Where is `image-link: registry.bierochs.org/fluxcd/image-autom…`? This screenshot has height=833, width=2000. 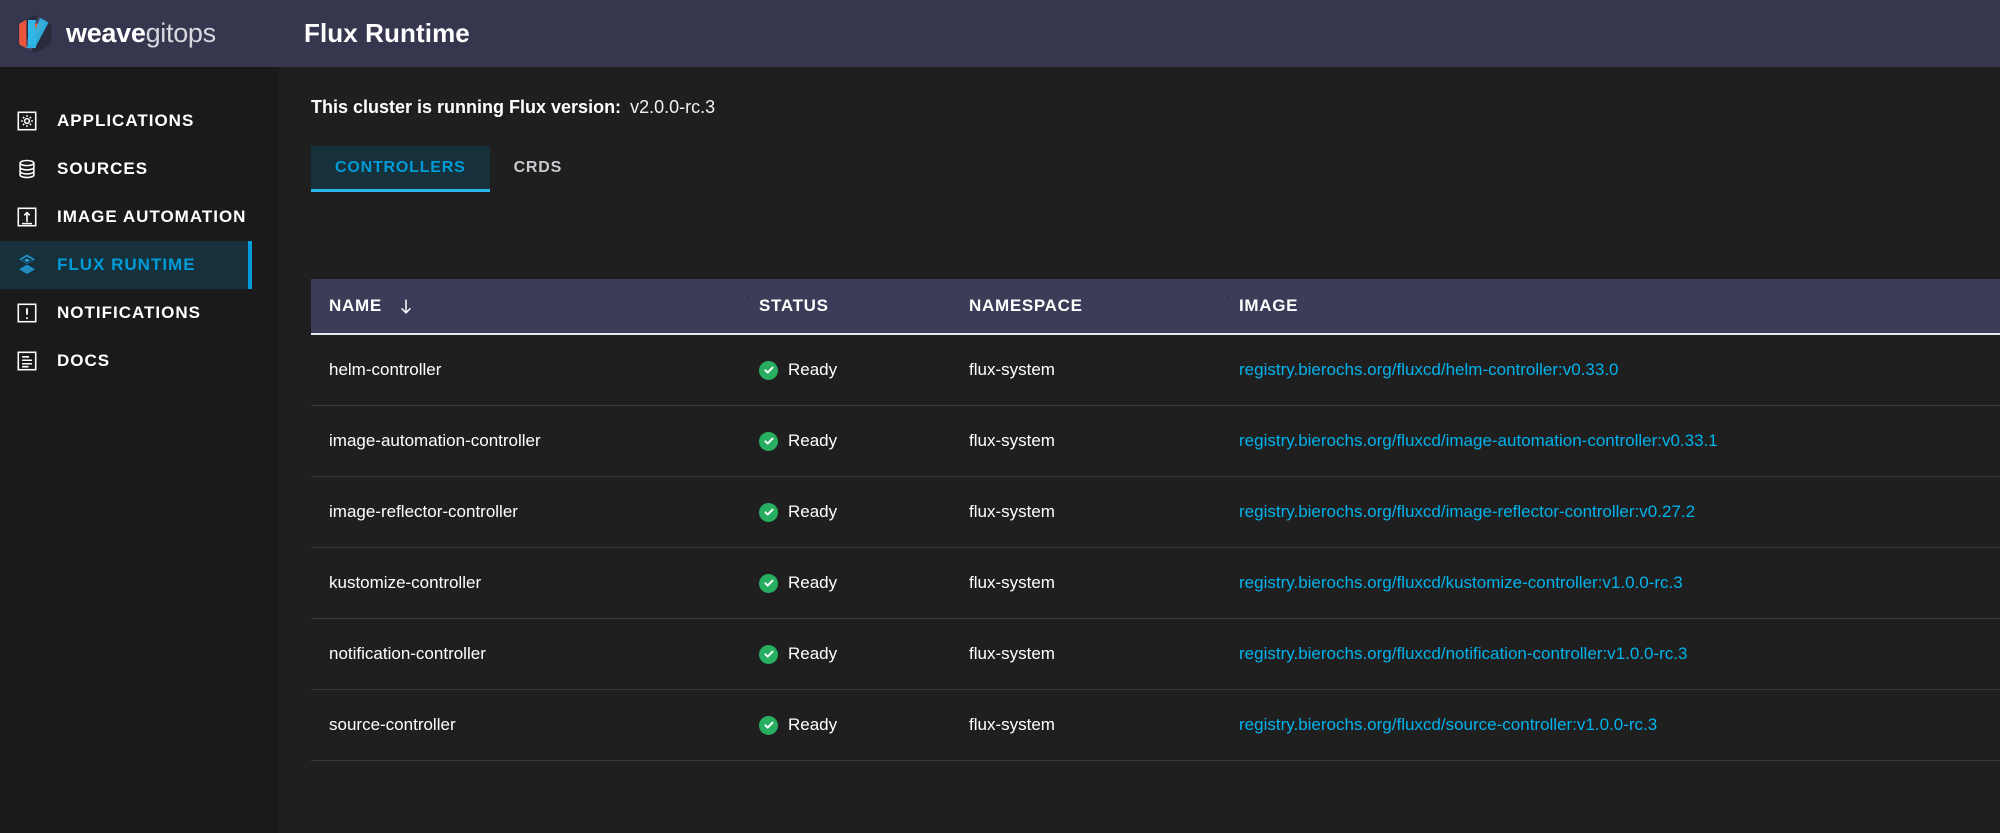 image-link: registry.bierochs.org/fluxcd/image-autom… is located at coordinates (1478, 440).